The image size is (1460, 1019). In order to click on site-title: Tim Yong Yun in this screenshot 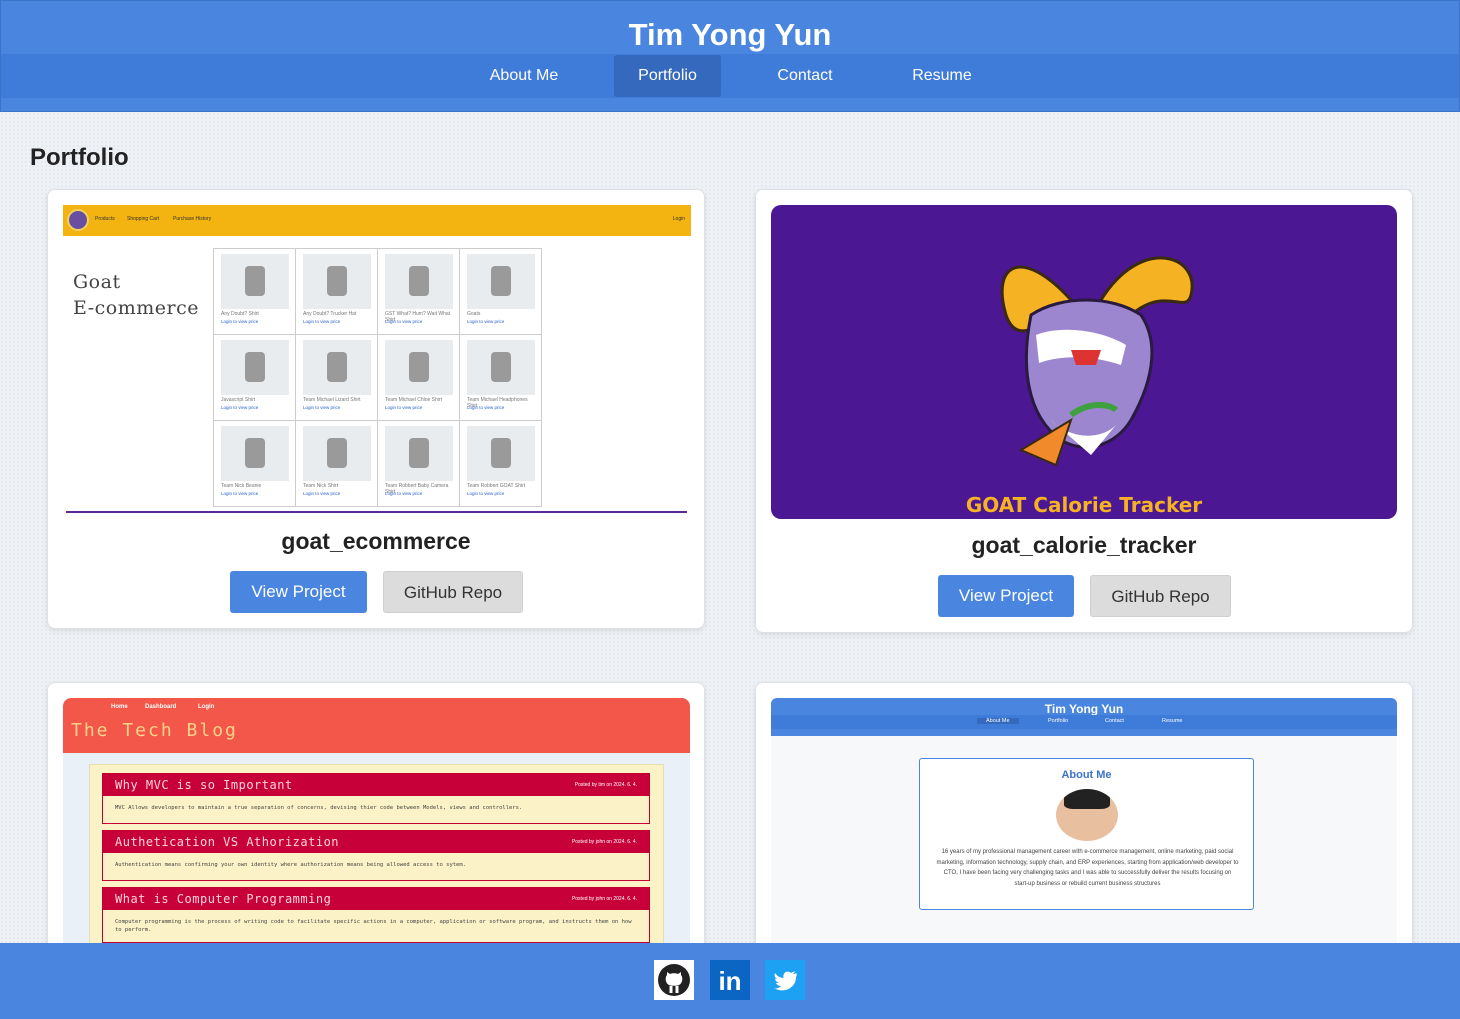, I will do `click(730, 34)`.